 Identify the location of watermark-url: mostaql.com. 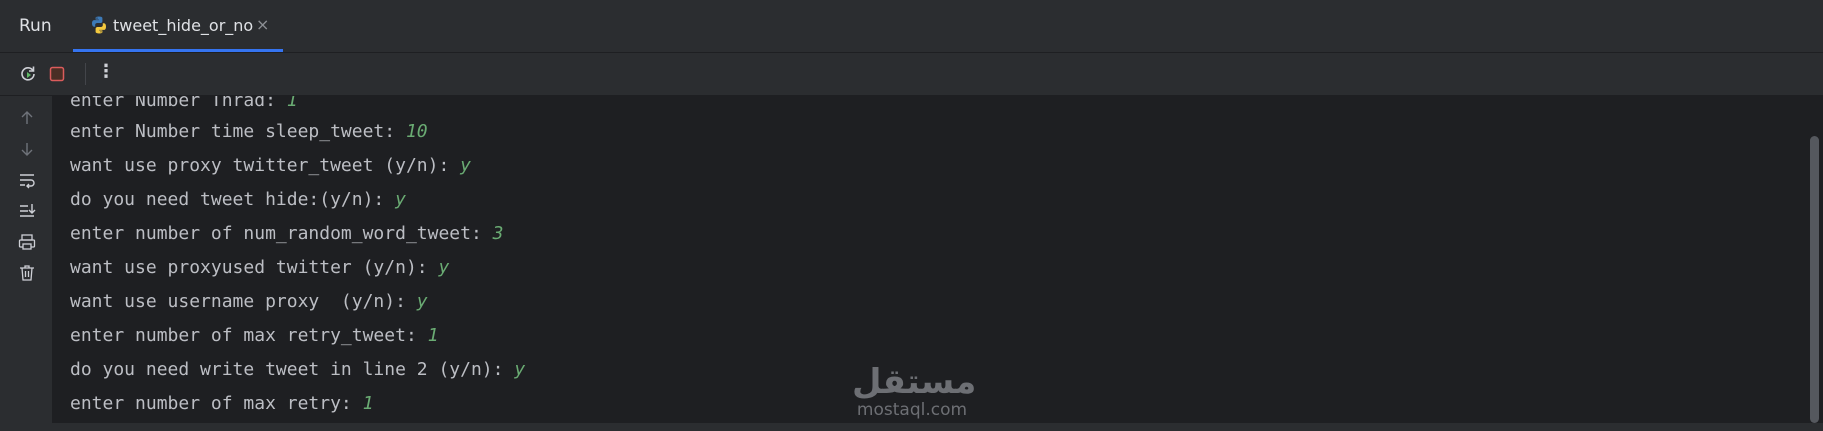
(912, 410).